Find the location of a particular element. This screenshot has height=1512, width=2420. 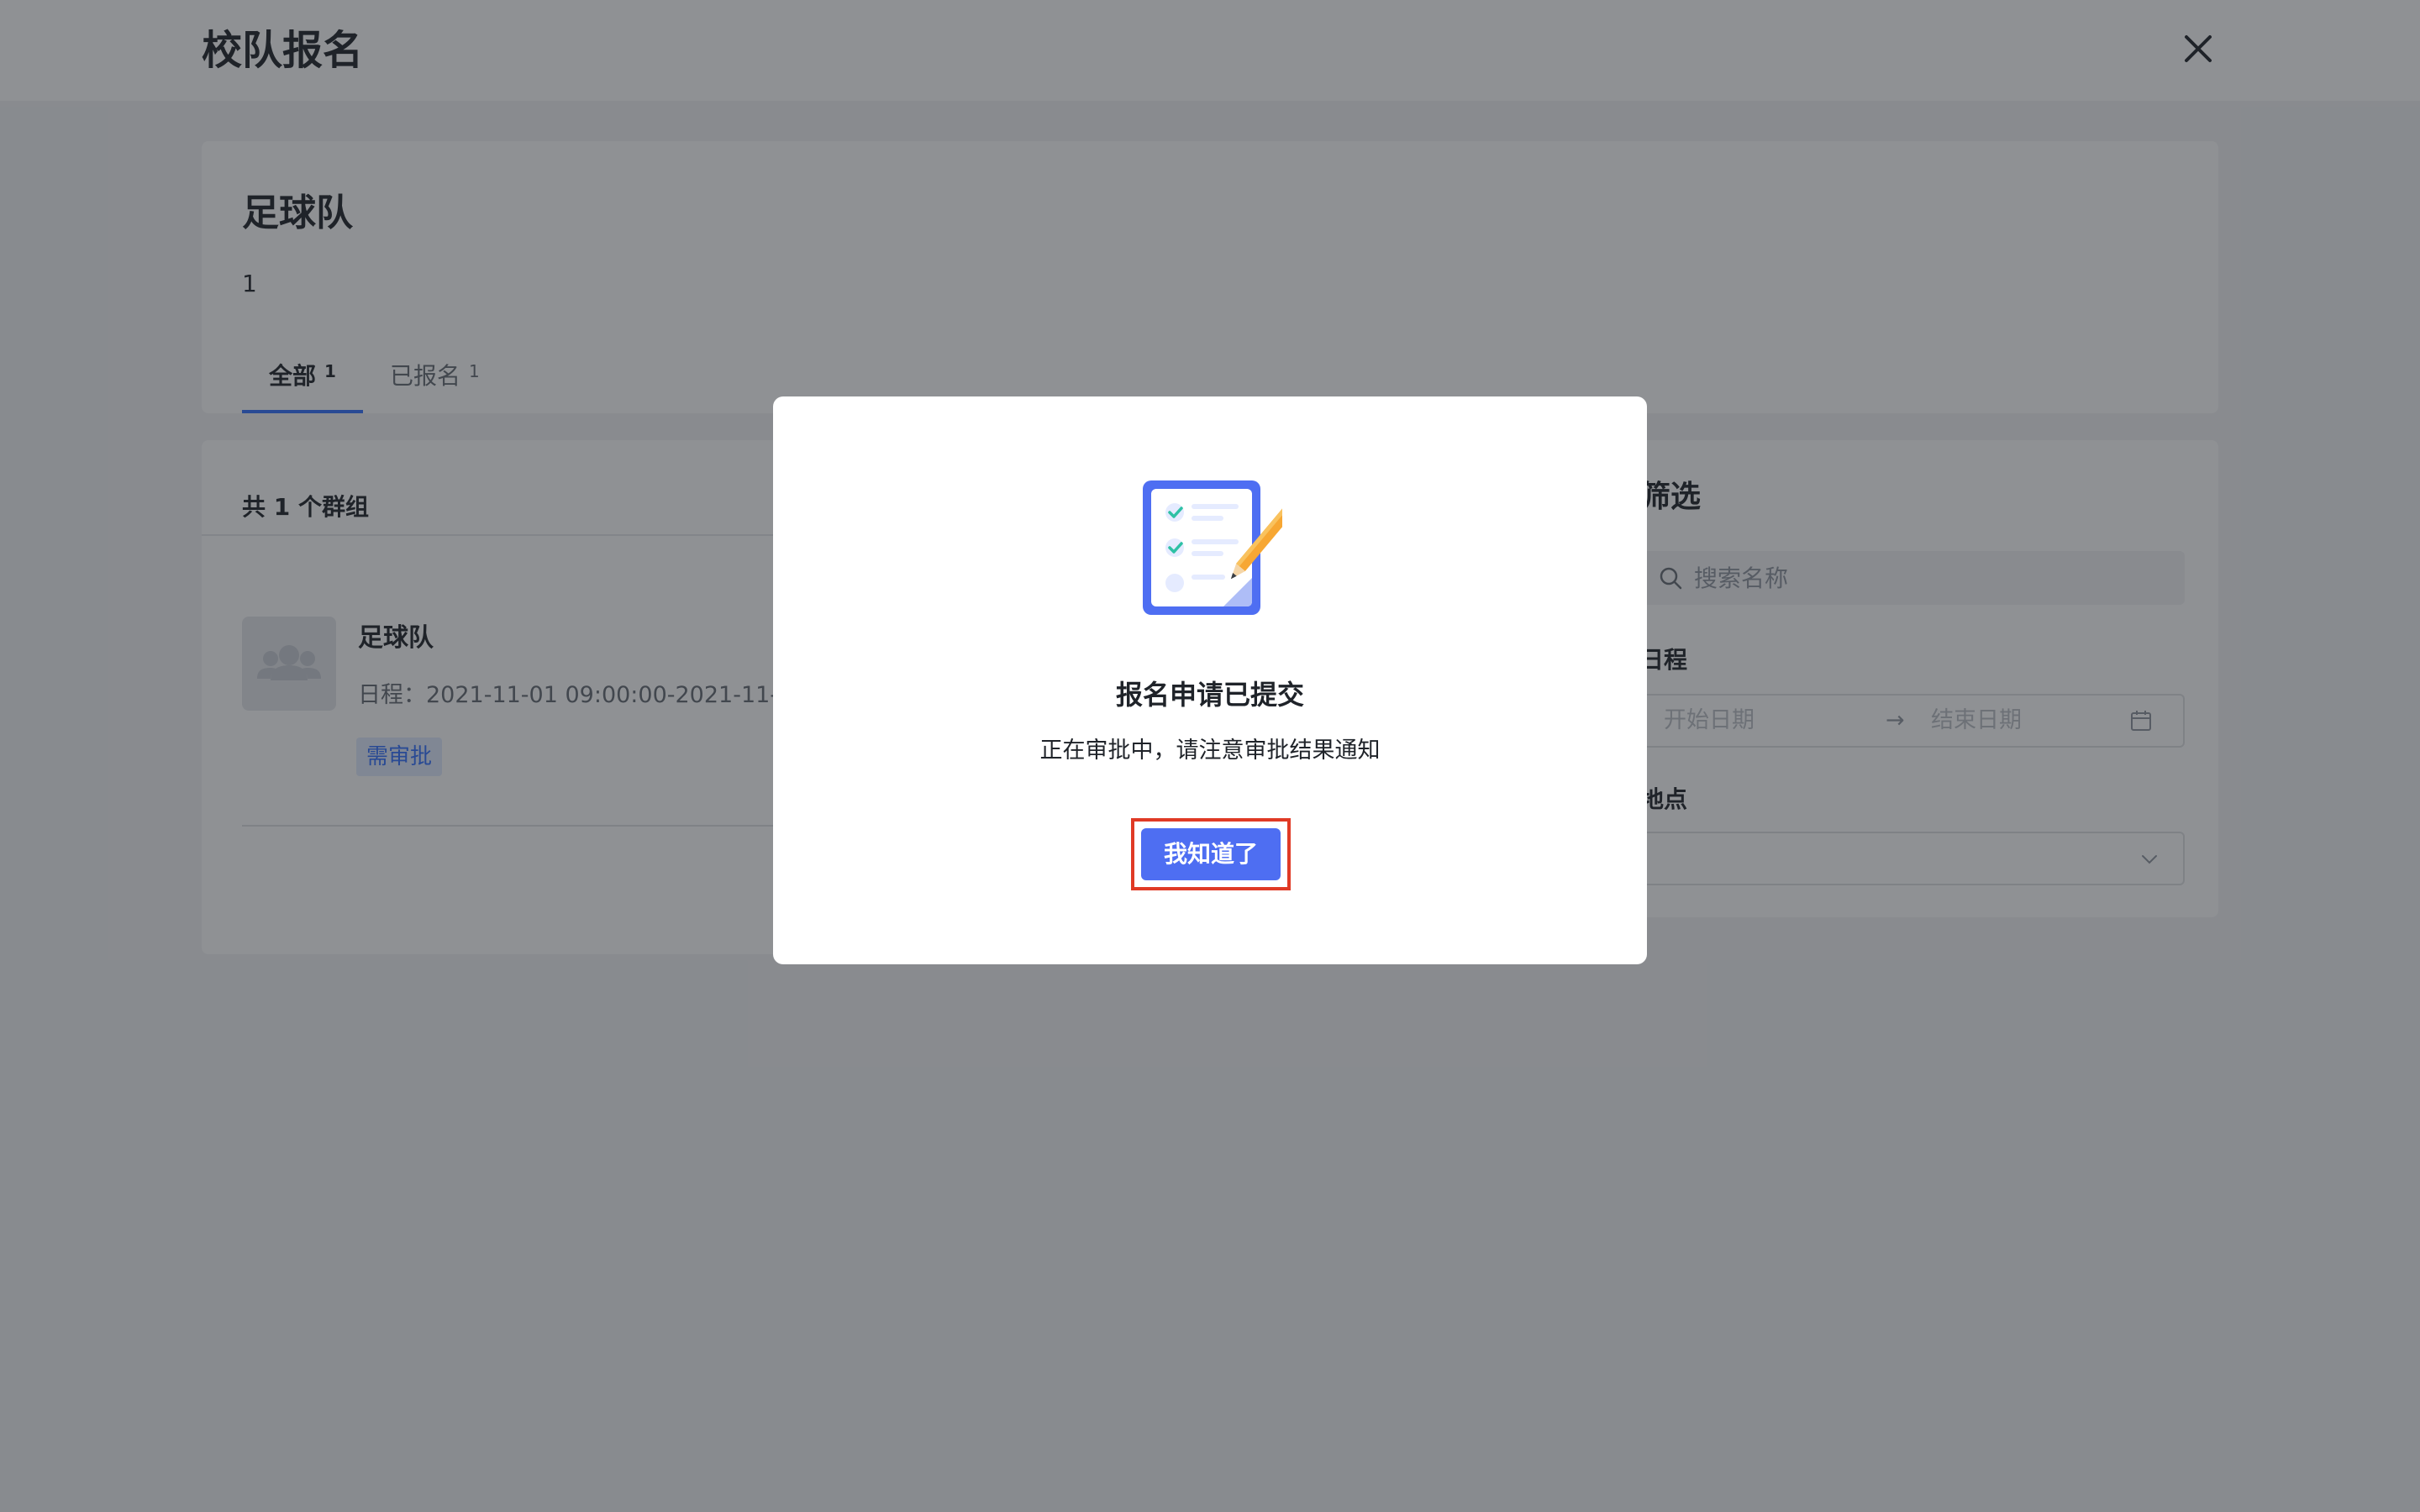

highlight-box: 我知道了 is located at coordinates (1211, 854).